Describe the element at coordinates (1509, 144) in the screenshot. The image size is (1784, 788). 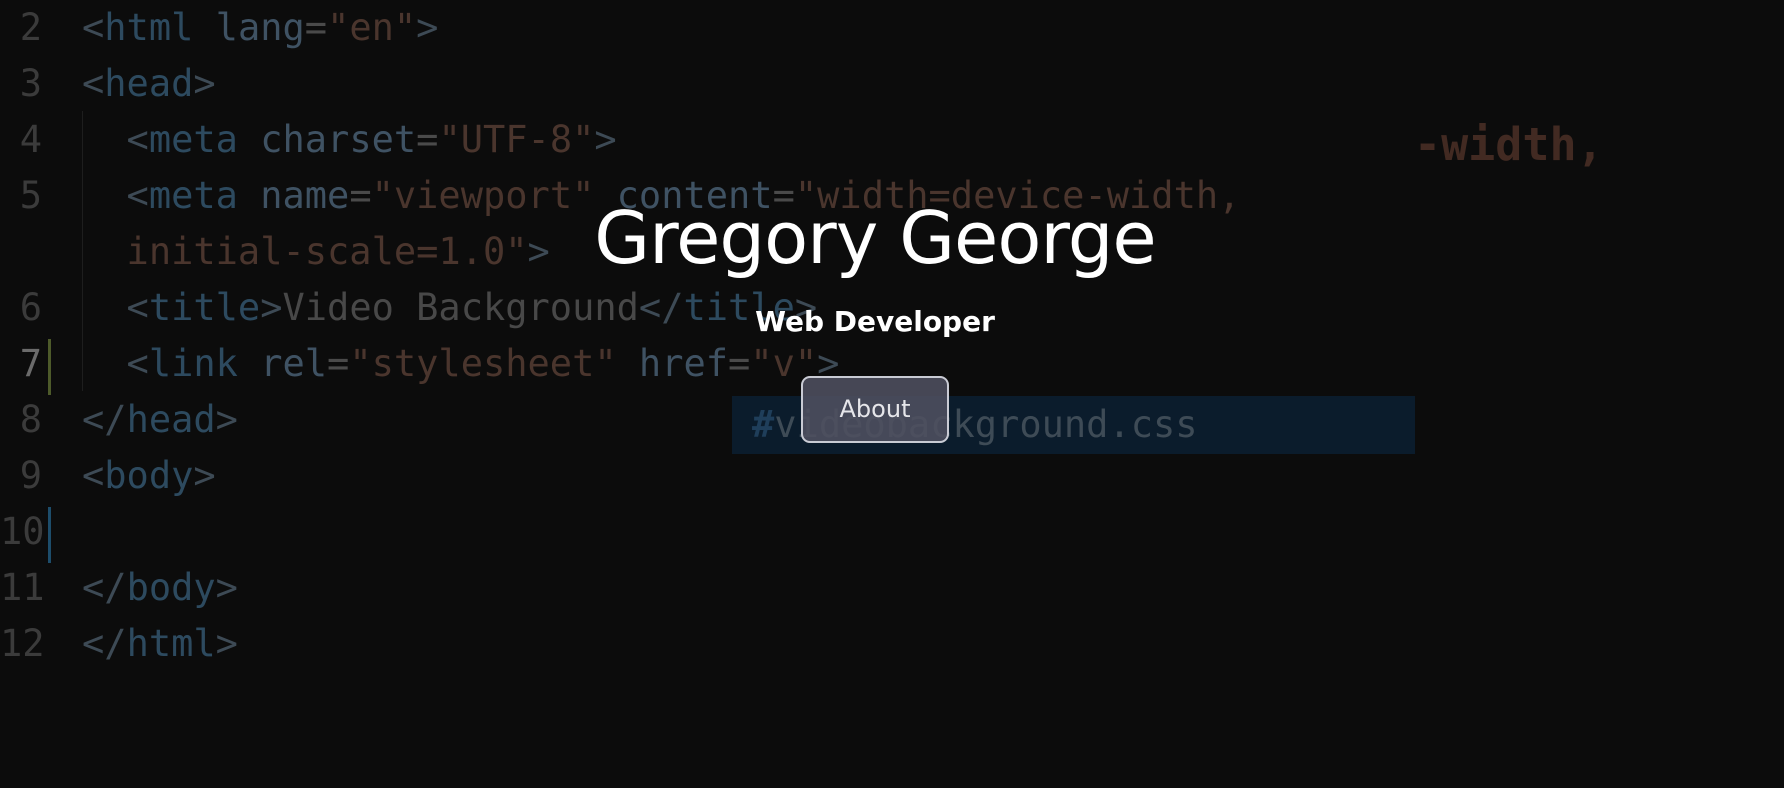
I see `ghost-code-fragment: -width,` at that location.